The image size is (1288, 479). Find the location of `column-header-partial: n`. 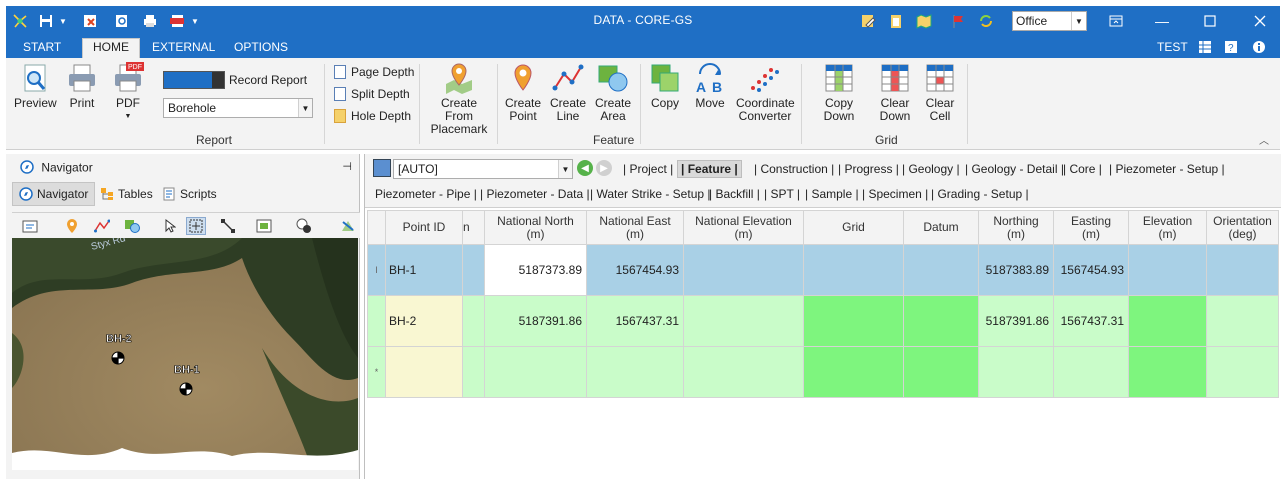

column-header-partial: n is located at coordinates (473, 227).